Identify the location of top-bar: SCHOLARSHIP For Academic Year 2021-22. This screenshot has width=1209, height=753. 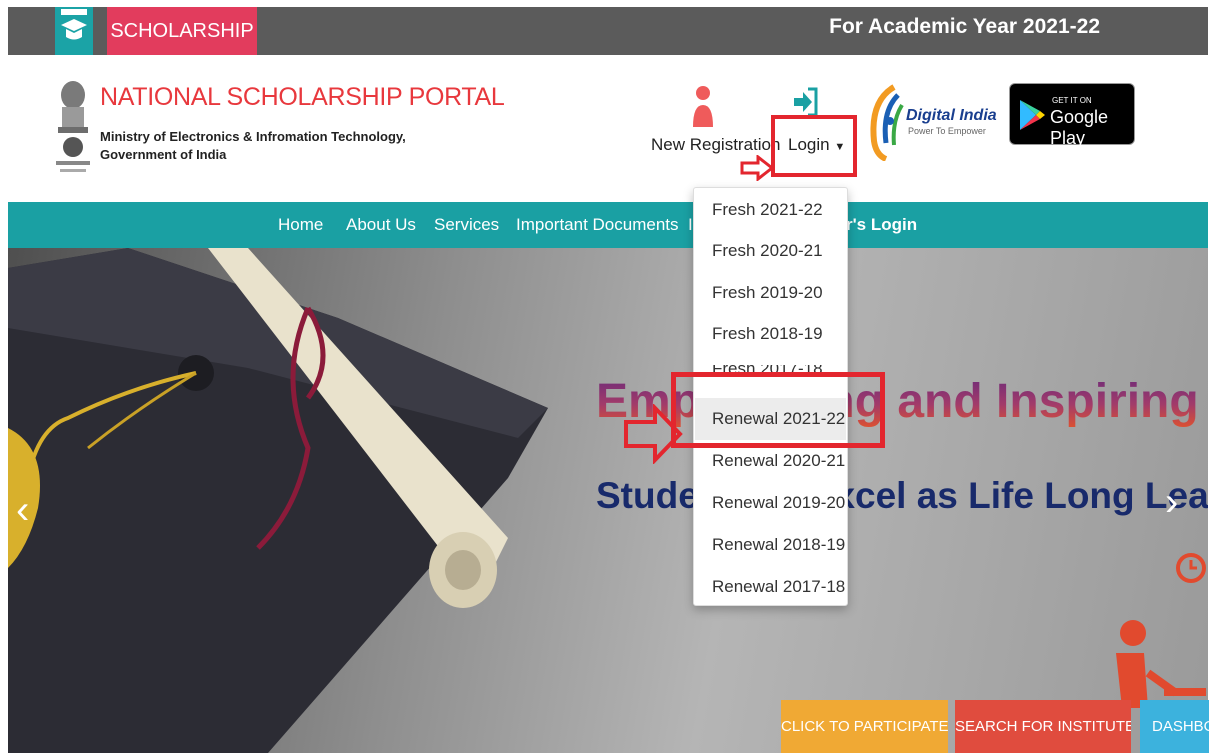
(608, 31).